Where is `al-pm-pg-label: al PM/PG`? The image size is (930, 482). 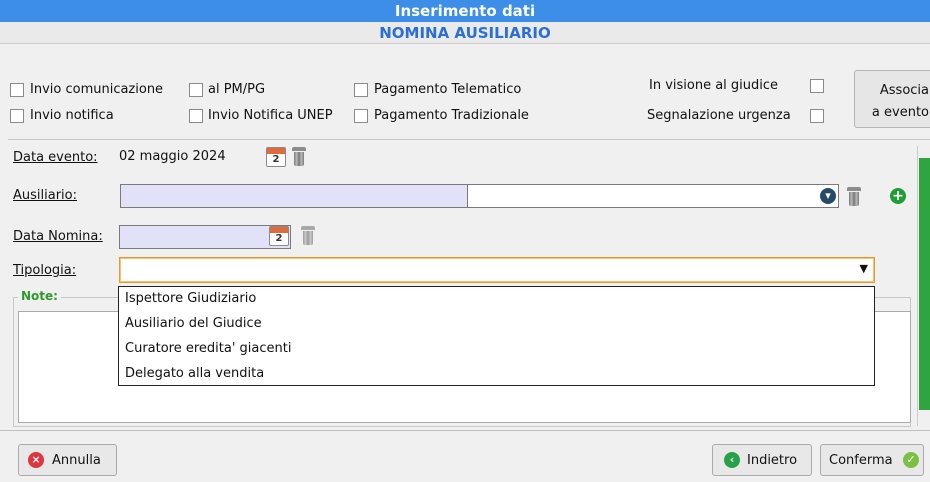
al-pm-pg-label: al PM/PG is located at coordinates (237, 89).